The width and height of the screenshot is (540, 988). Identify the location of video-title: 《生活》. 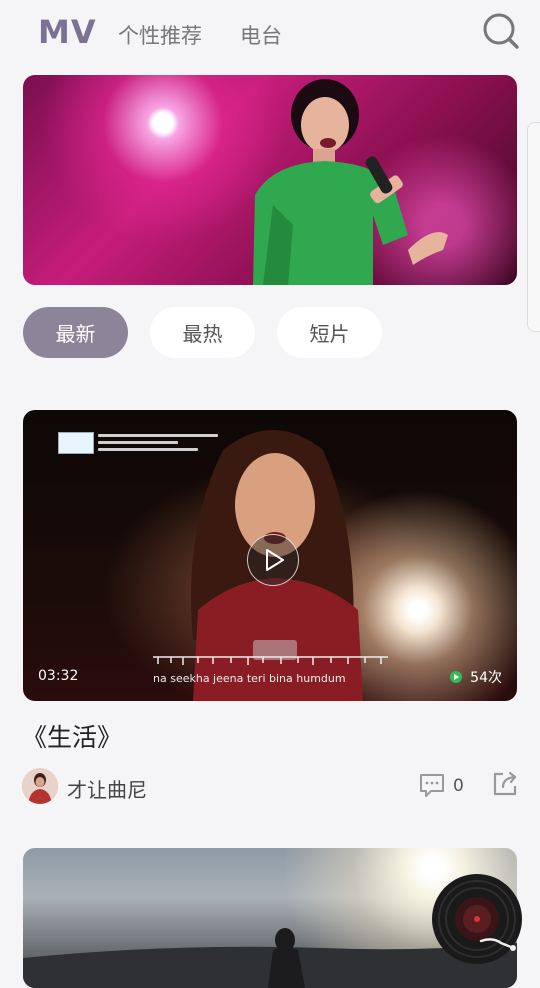
(72, 736).